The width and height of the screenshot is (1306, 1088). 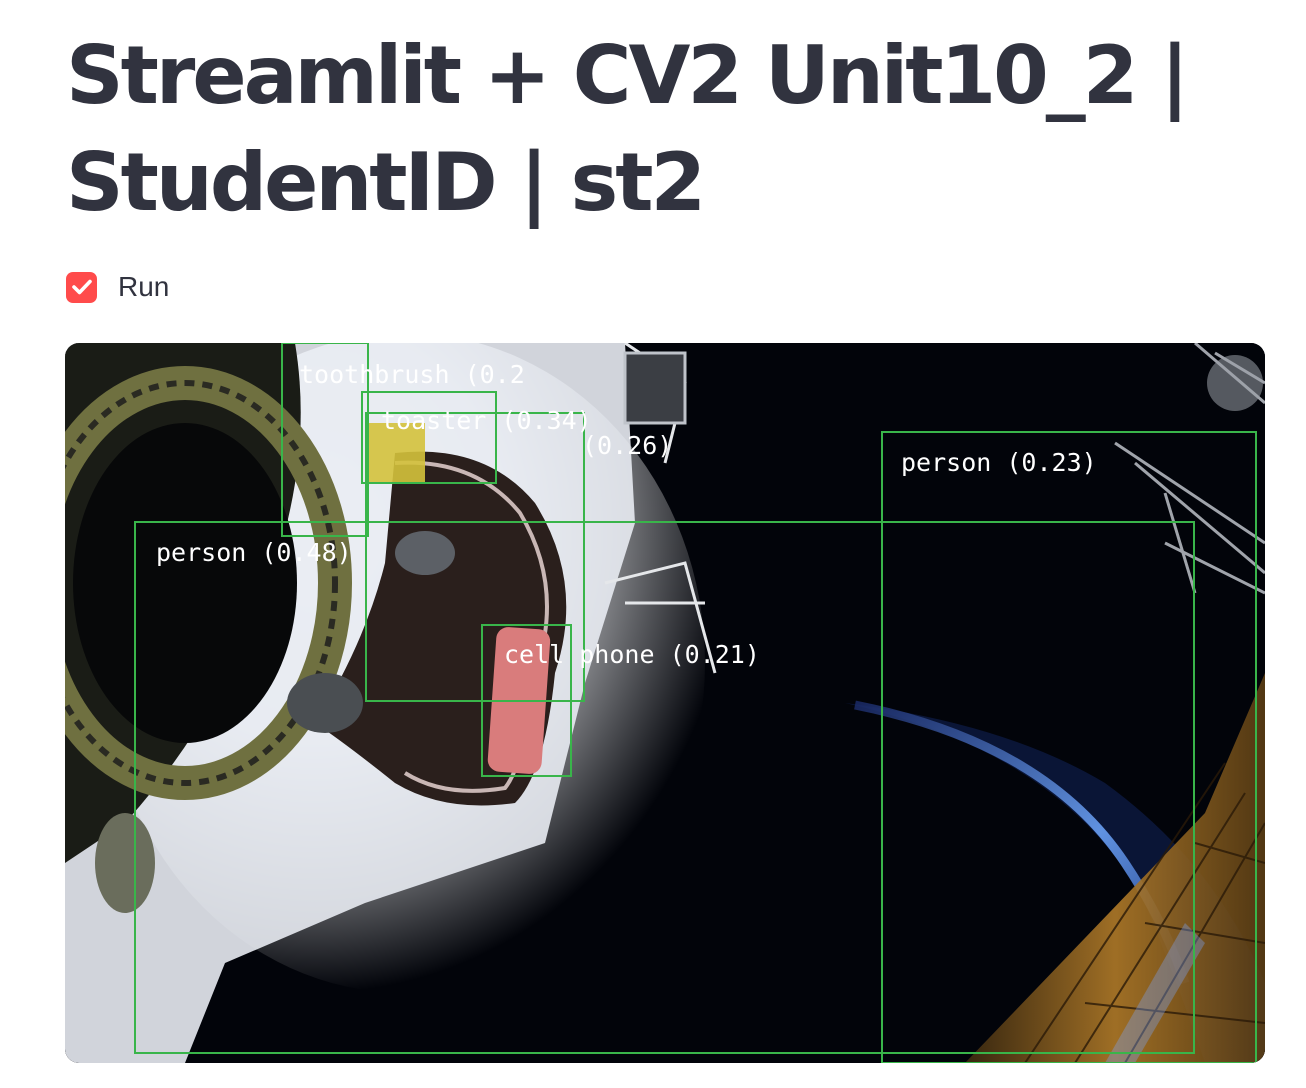 I want to click on run-checkbox-label: Run, so click(x=144, y=286).